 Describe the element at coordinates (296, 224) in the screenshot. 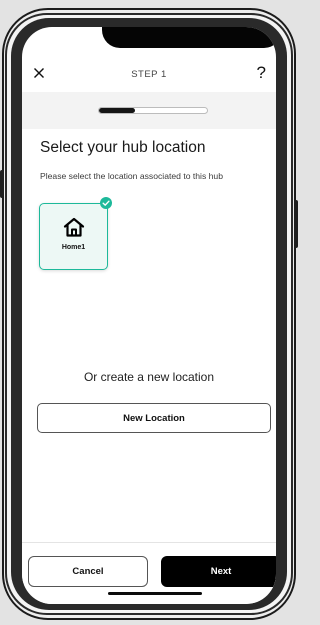

I see `power-button` at that location.